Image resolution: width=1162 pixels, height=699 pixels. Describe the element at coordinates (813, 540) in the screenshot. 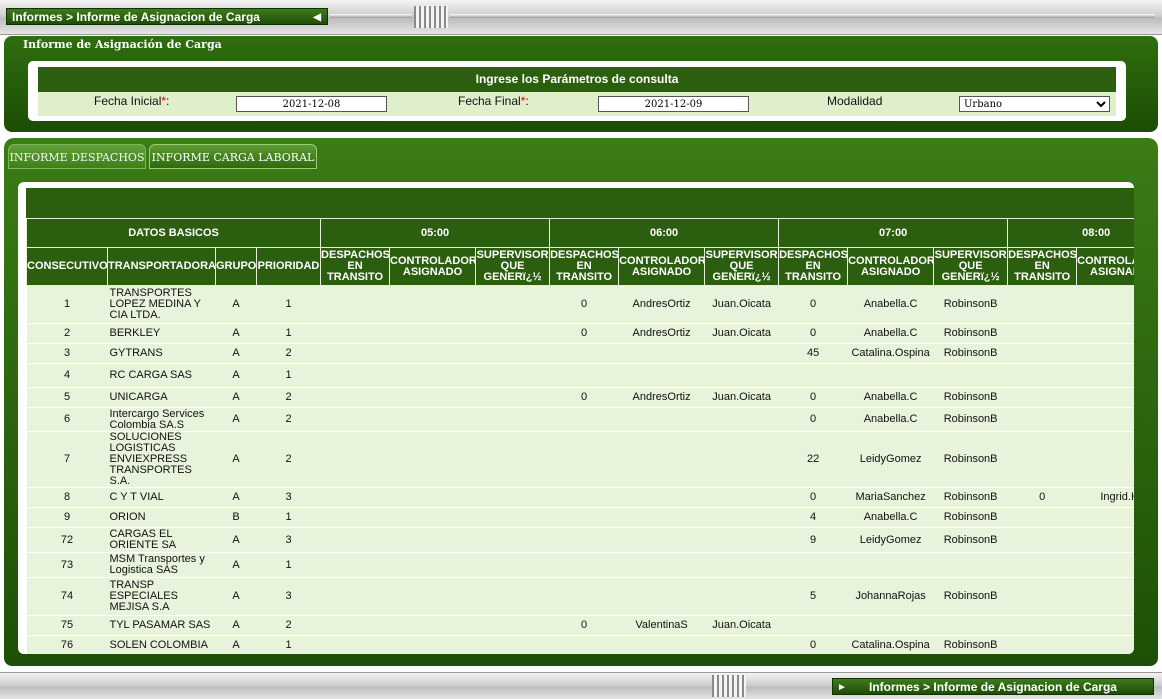

I see `cell-despachos-0700: 9` at that location.